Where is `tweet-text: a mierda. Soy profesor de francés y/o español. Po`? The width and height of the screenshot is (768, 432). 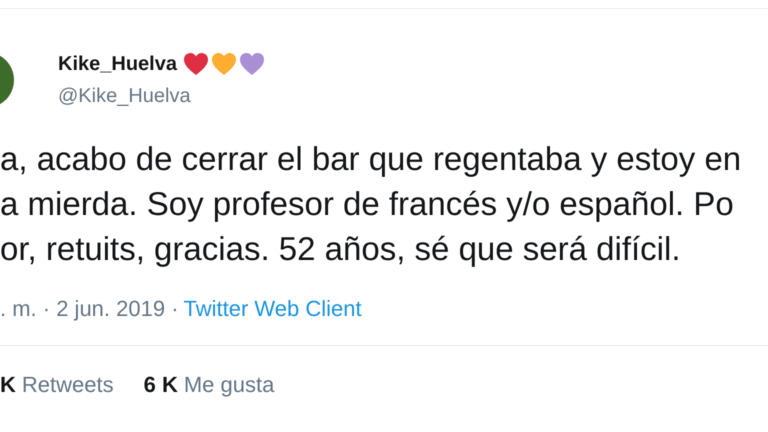
tweet-text: a mierda. Soy profesor de francés y/o español. Po is located at coordinates (367, 204).